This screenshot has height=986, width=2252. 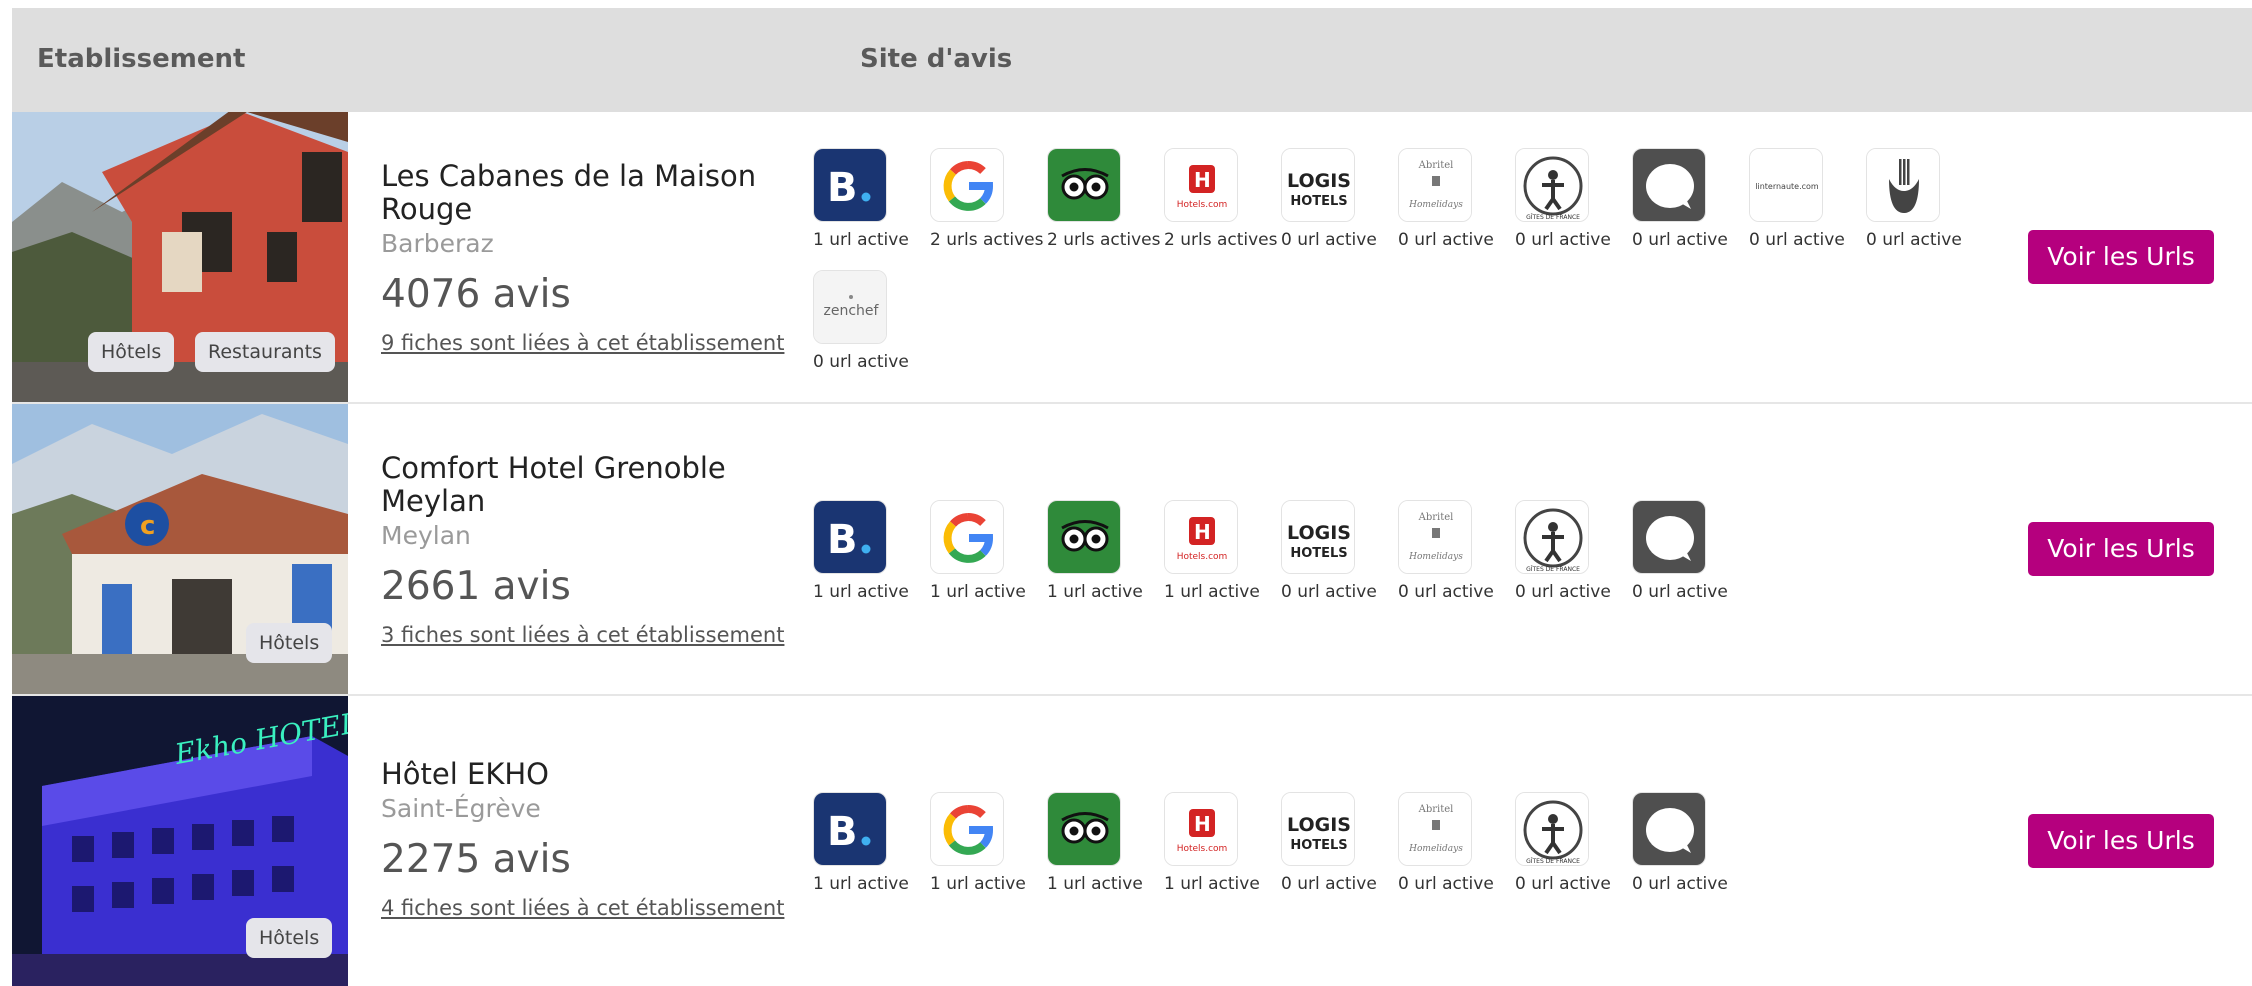 What do you see at coordinates (581, 193) in the screenshot?
I see `establishment-name: Les Cabanes de la Maison Rouge` at bounding box center [581, 193].